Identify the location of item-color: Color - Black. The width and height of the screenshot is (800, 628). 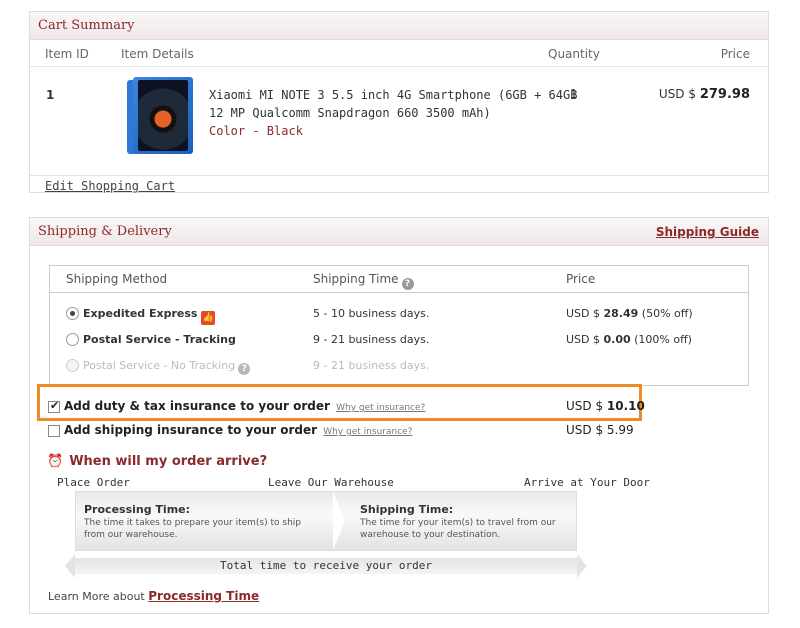
(256, 131).